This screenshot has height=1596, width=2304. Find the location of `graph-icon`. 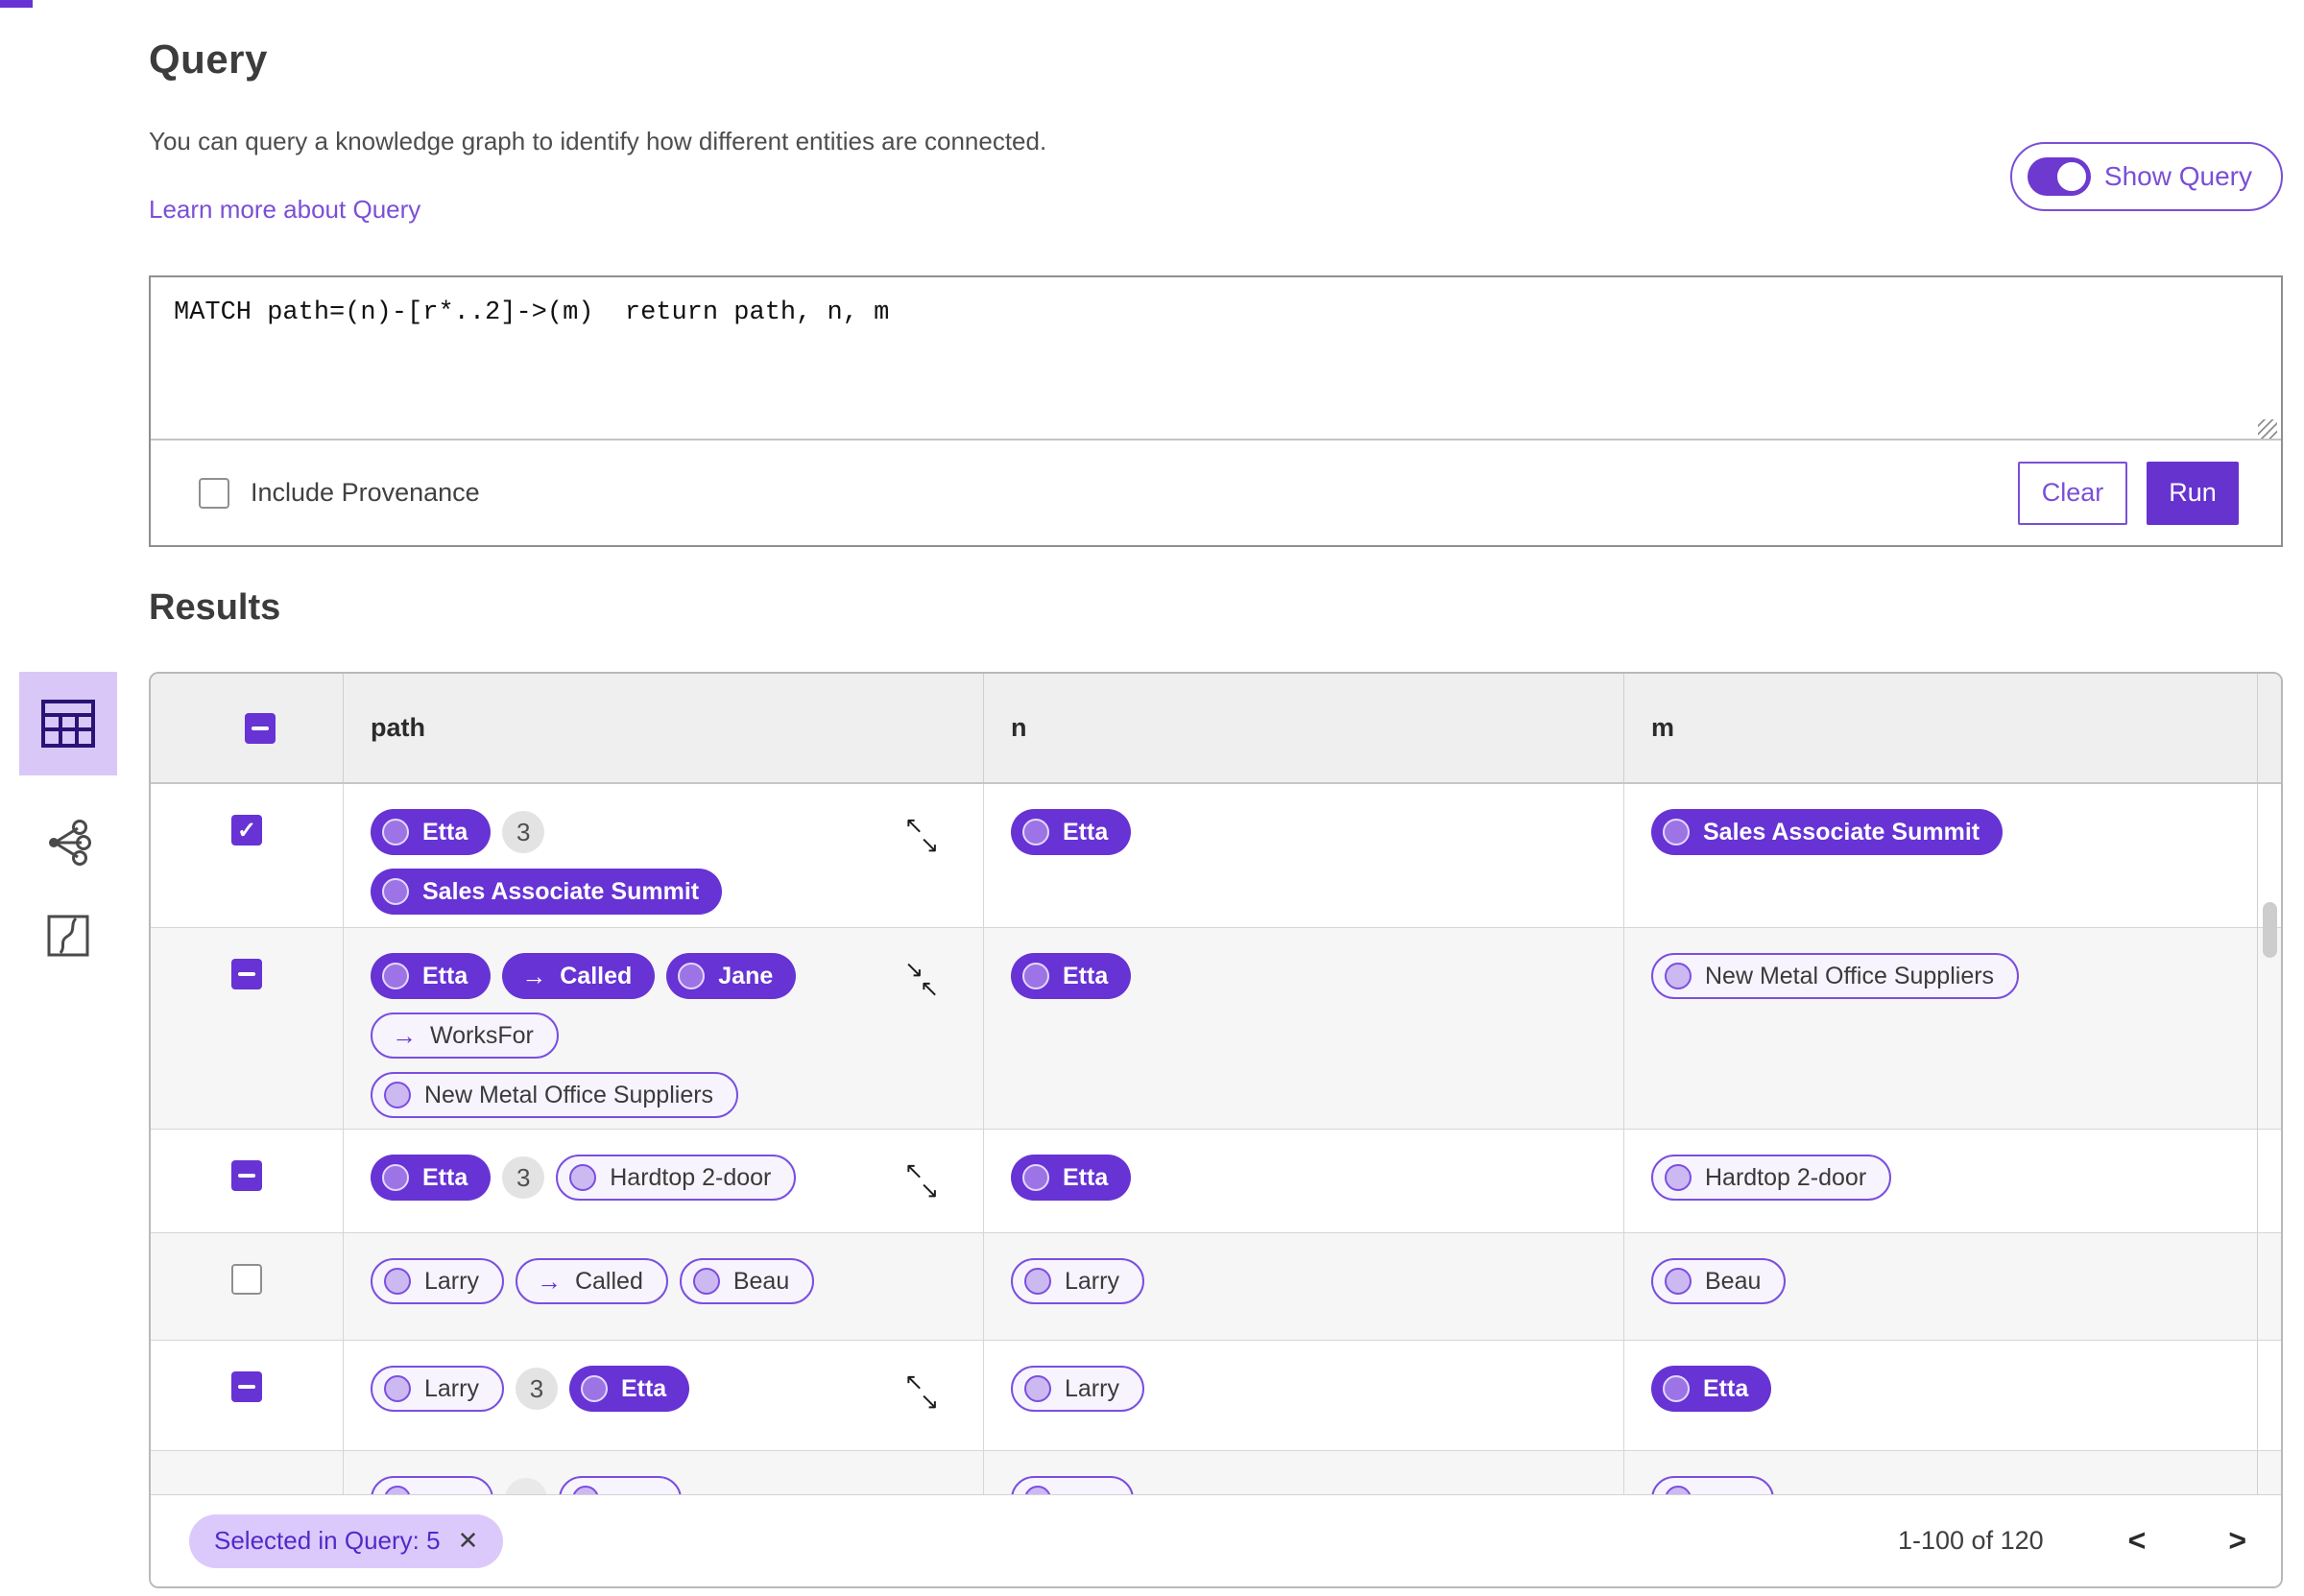

graph-icon is located at coordinates (70, 843).